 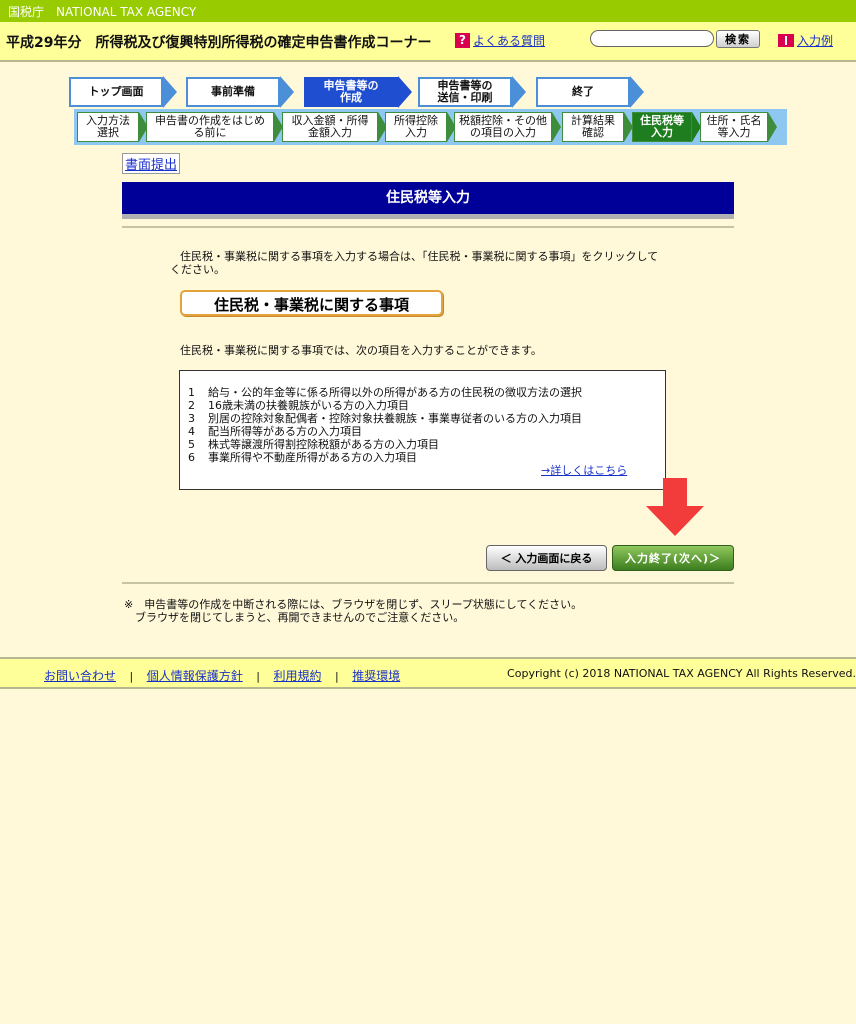 What do you see at coordinates (219, 43) in the screenshot?
I see `page-title: 平成29年分 所得税及び復興特別所得税の確定申告書作成コーナー` at bounding box center [219, 43].